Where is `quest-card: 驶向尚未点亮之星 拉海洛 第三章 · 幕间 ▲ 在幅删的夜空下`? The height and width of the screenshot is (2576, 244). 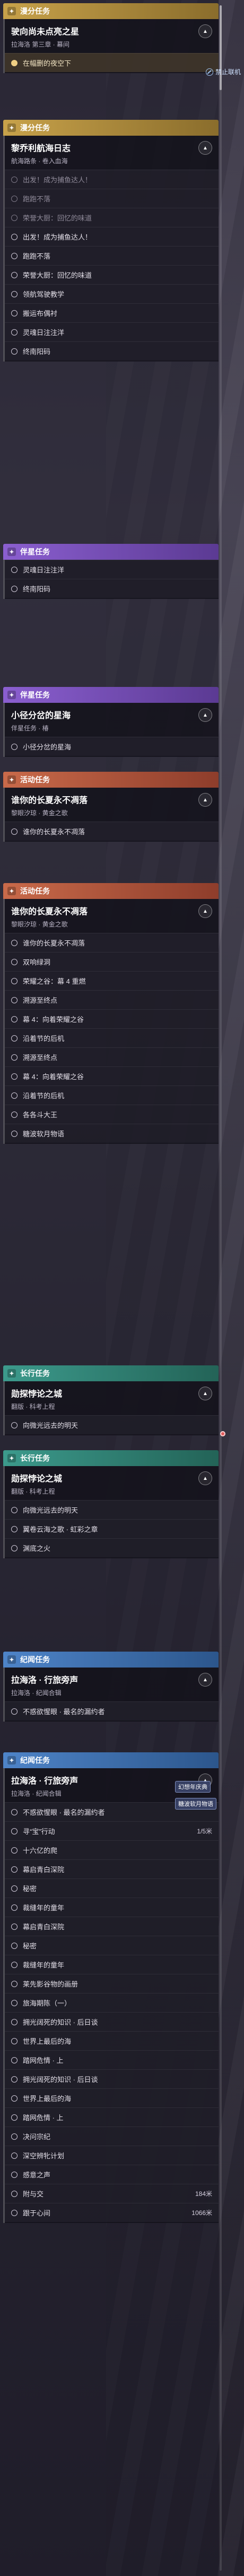 quest-card: 驶向尚未点亮之星 拉海洛 第三章 · 幕间 ▲ 在幅删的夜空下 is located at coordinates (111, 46).